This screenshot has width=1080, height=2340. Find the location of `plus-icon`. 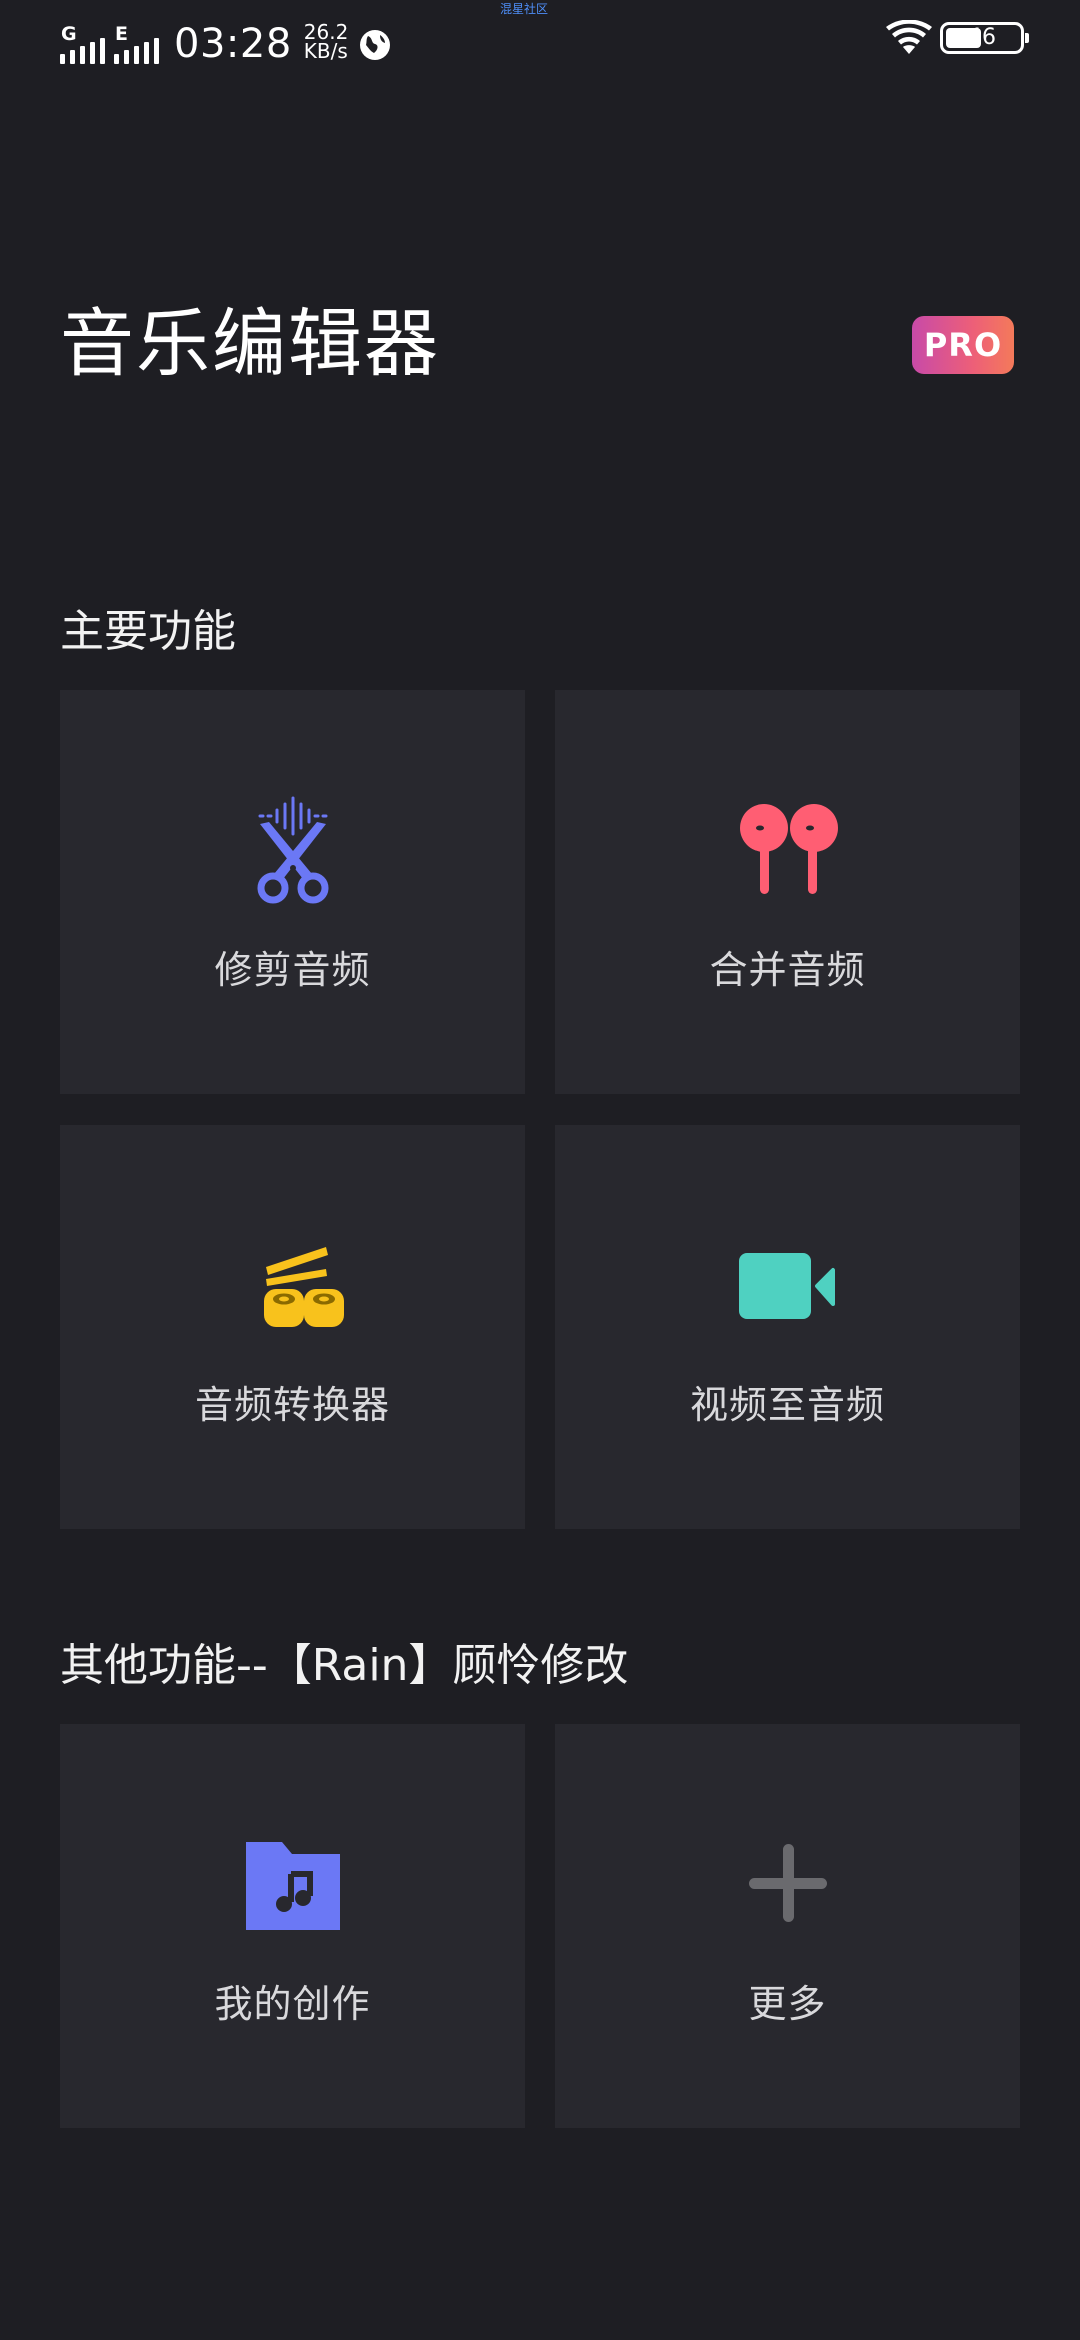

plus-icon is located at coordinates (787, 1883).